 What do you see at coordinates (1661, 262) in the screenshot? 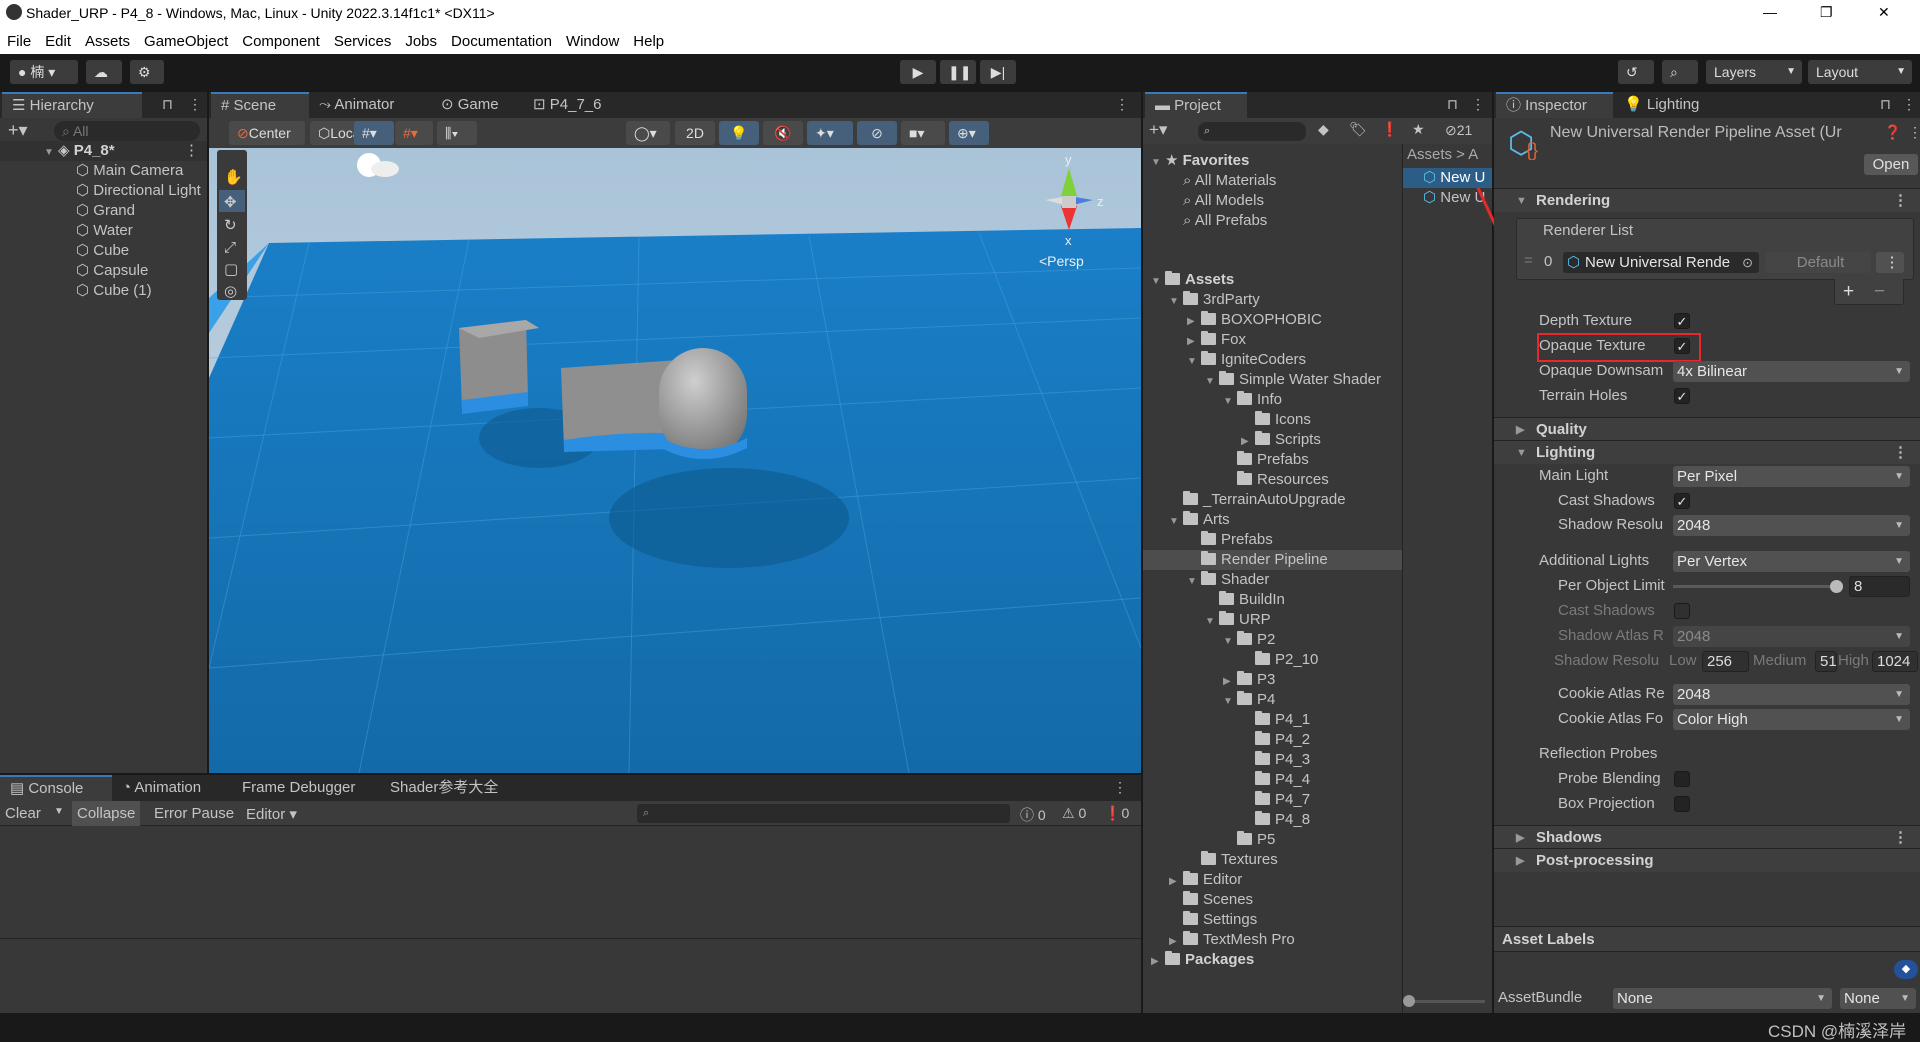
I see `renderer-object-field: ⬡ New Universal Rende ⊙` at bounding box center [1661, 262].